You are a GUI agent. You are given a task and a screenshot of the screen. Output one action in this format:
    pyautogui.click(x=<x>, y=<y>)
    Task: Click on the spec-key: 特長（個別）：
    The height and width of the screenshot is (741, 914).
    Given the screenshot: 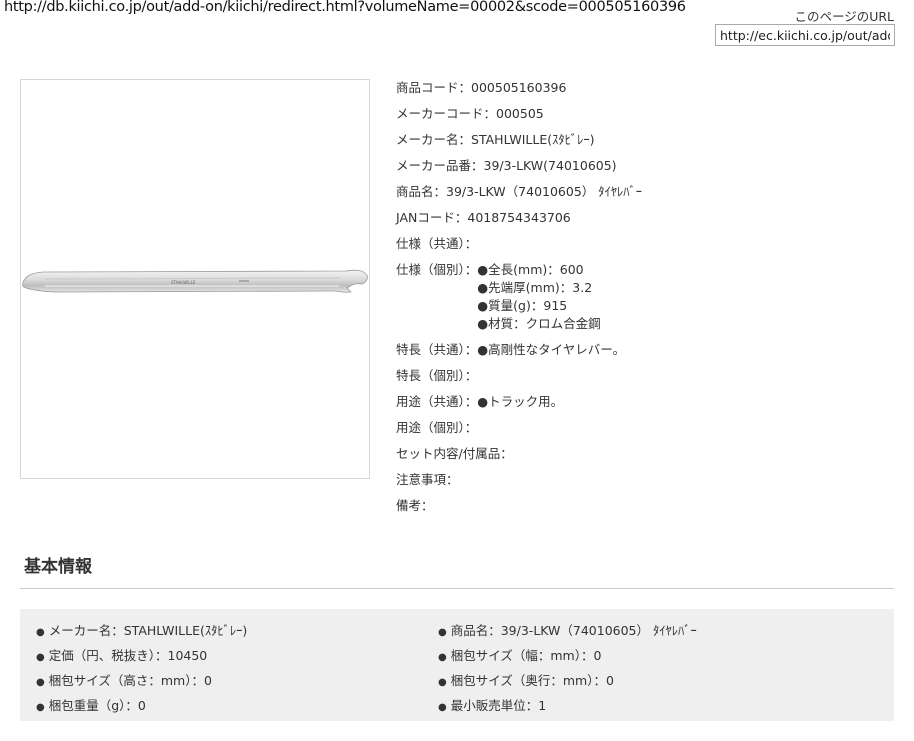 What is the action you would take?
    pyautogui.click(x=437, y=375)
    